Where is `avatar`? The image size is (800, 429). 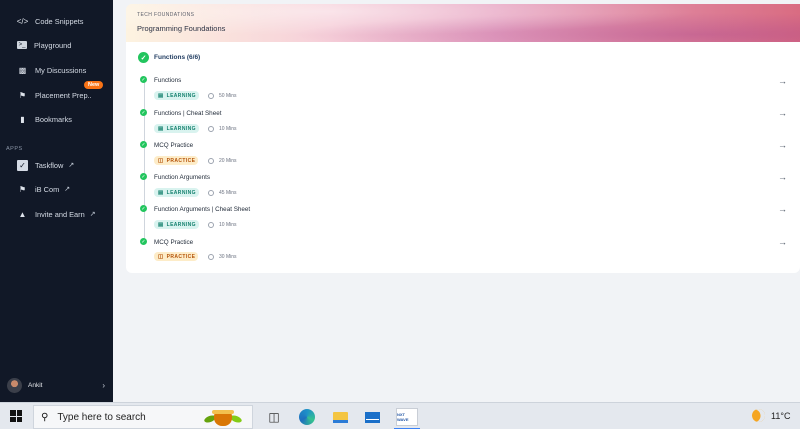
avatar is located at coordinates (14, 385).